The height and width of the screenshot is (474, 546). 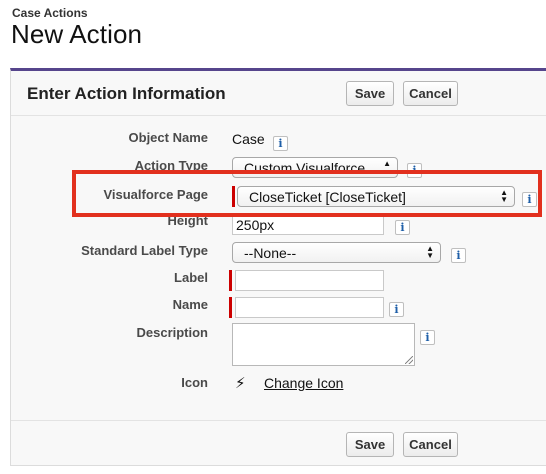 What do you see at coordinates (270, 252) in the screenshot?
I see `standard-label-type-value: --None--` at bounding box center [270, 252].